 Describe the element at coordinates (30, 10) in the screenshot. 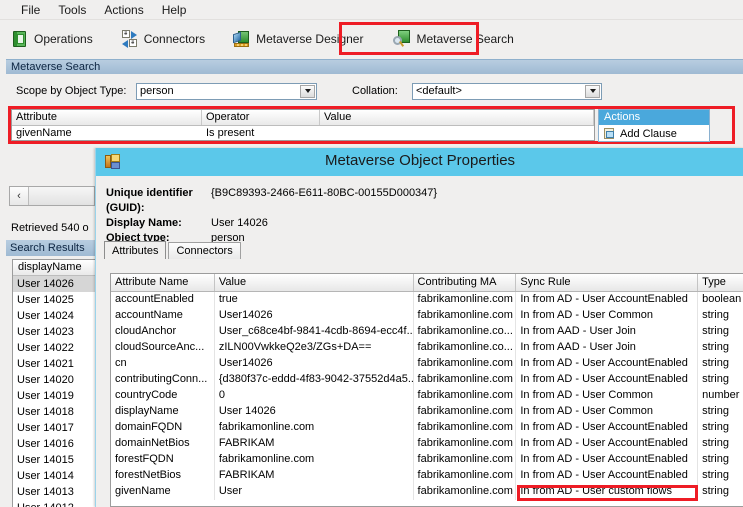

I see `menu-file: File` at that location.